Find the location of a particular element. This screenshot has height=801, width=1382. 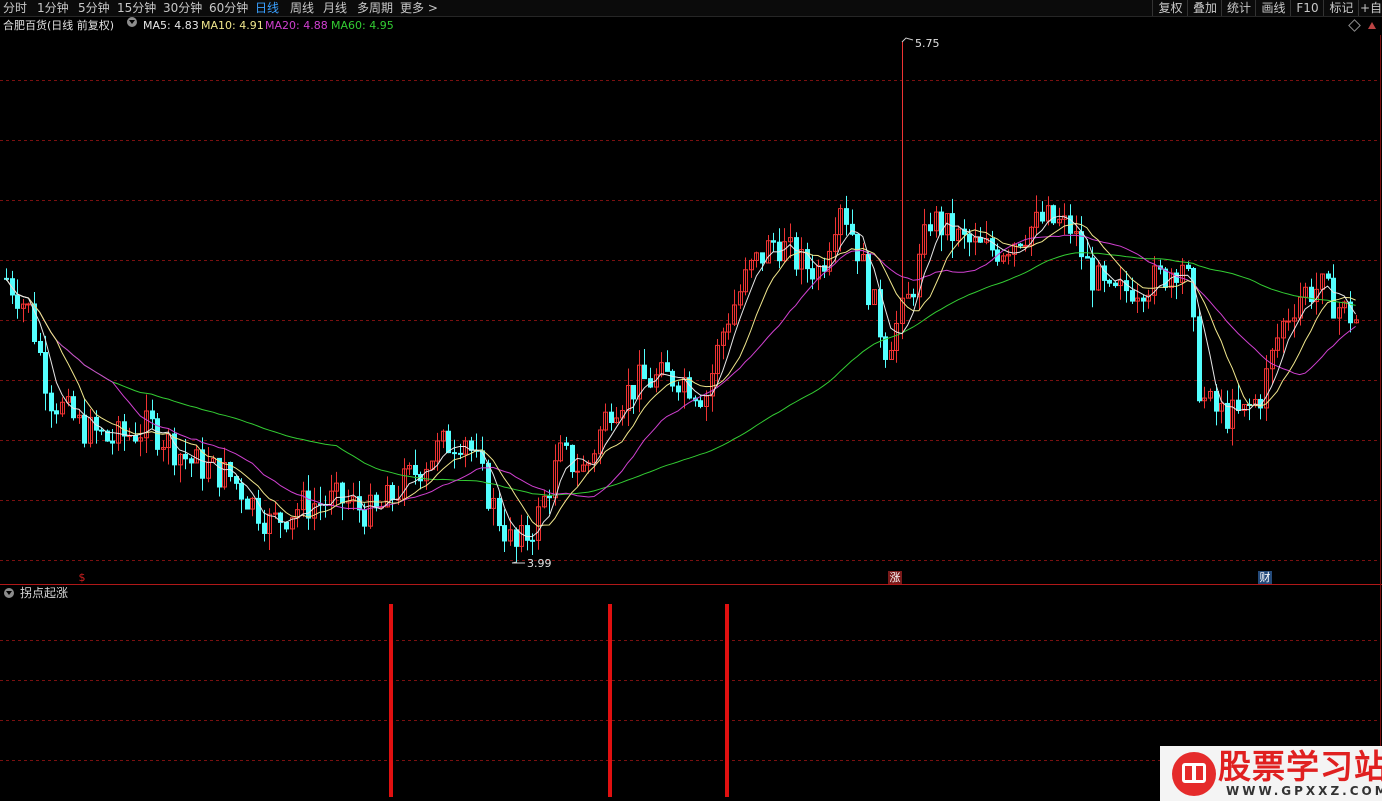

marker-finance: 财 is located at coordinates (1265, 577).